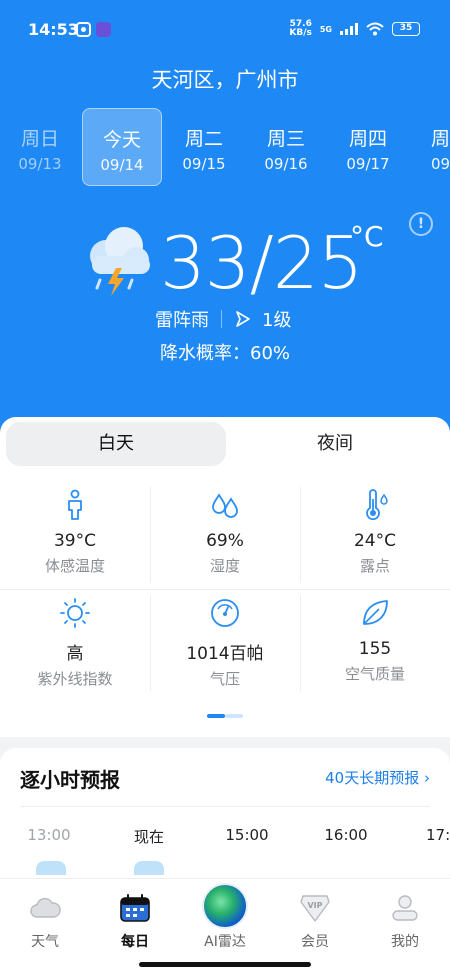 The height and width of the screenshot is (974, 450). I want to click on tab-membership: VIP 会员, so click(315, 919).